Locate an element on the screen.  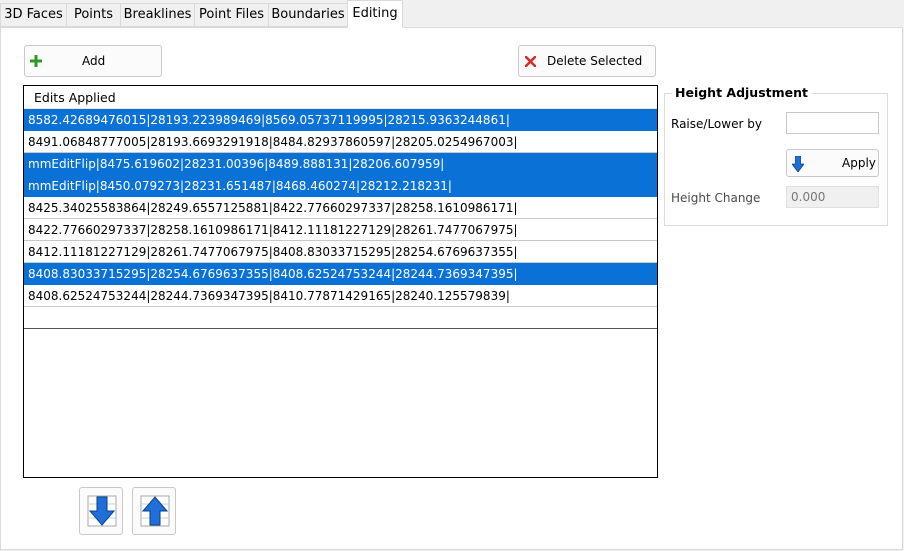
tab-point-files: Point Files is located at coordinates (231, 15).